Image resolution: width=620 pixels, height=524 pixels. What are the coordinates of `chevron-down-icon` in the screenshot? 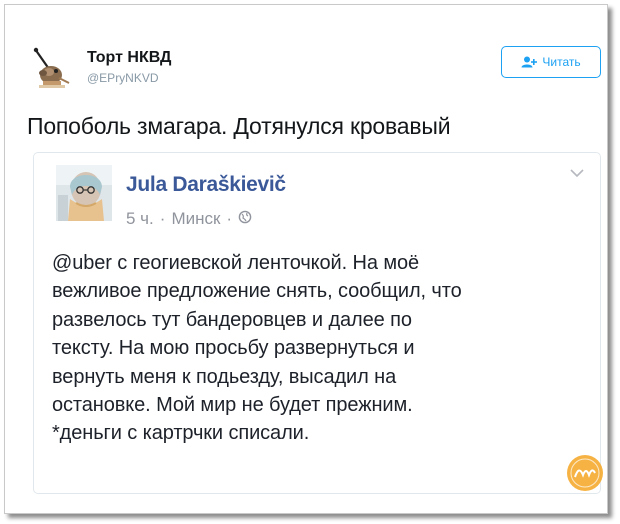 It's located at (577, 171).